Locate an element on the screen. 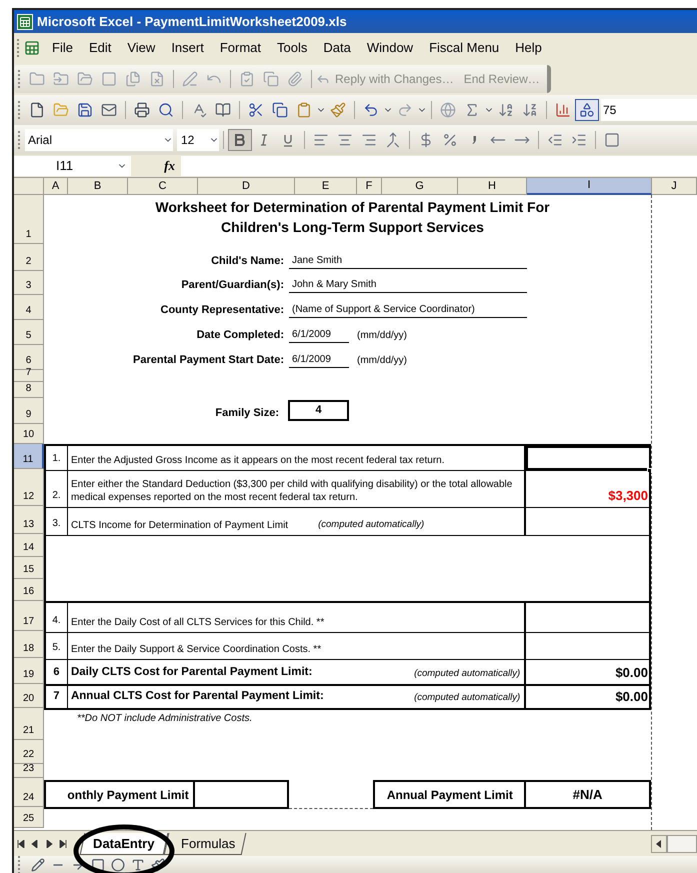 Image resolution: width=697 pixels, height=873 pixels. item-description: Daily CLTS Cost for Parental Payment Limit: is located at coordinates (191, 672).